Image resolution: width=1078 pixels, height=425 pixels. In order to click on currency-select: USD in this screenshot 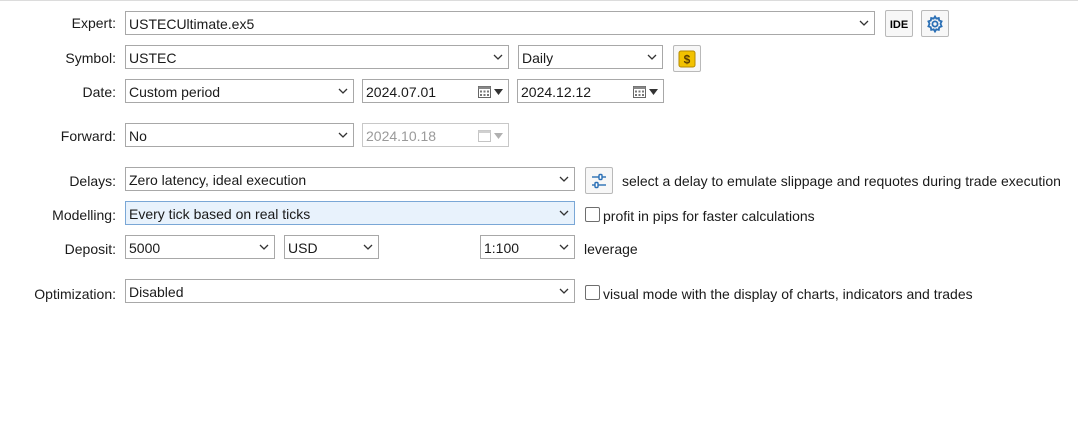, I will do `click(331, 247)`.